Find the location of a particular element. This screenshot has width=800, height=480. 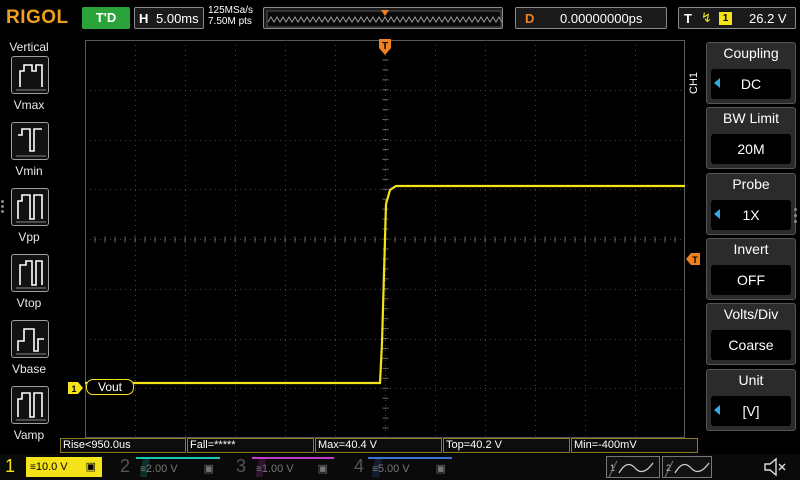

trigger-level: 26.2 V is located at coordinates (768, 18).